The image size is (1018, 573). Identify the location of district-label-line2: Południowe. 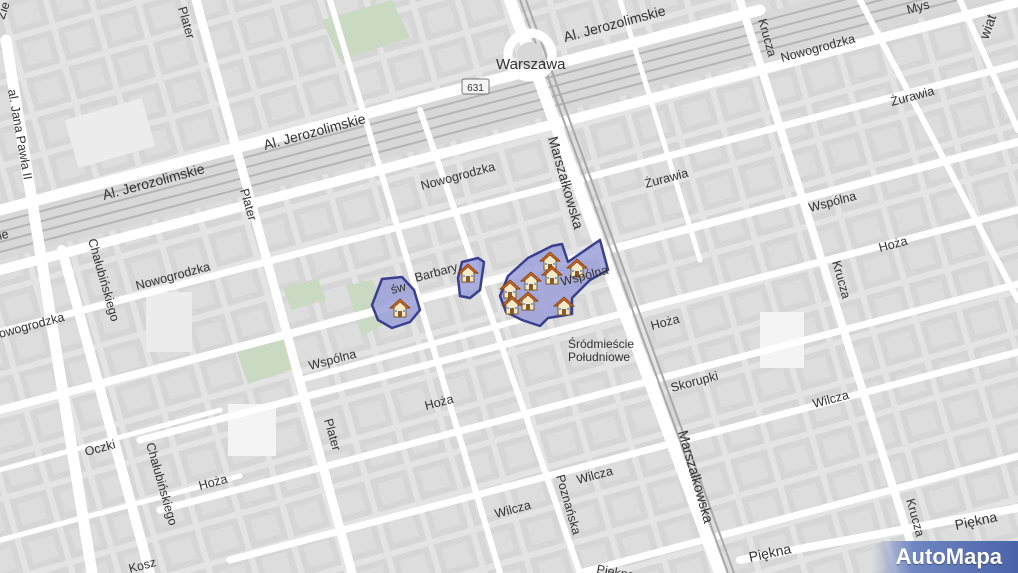
(599, 357).